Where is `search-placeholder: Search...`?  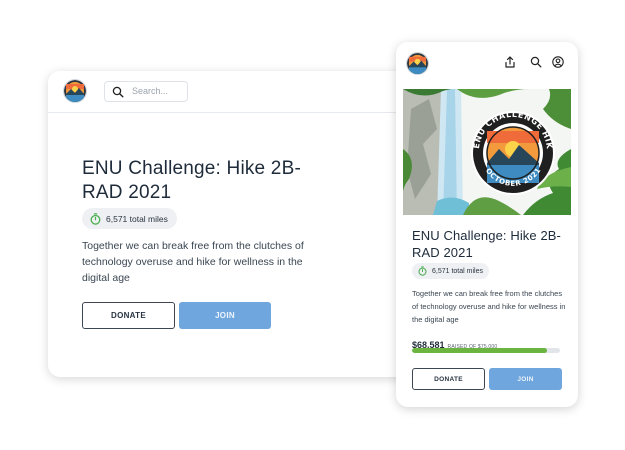 search-placeholder: Search... is located at coordinates (150, 91).